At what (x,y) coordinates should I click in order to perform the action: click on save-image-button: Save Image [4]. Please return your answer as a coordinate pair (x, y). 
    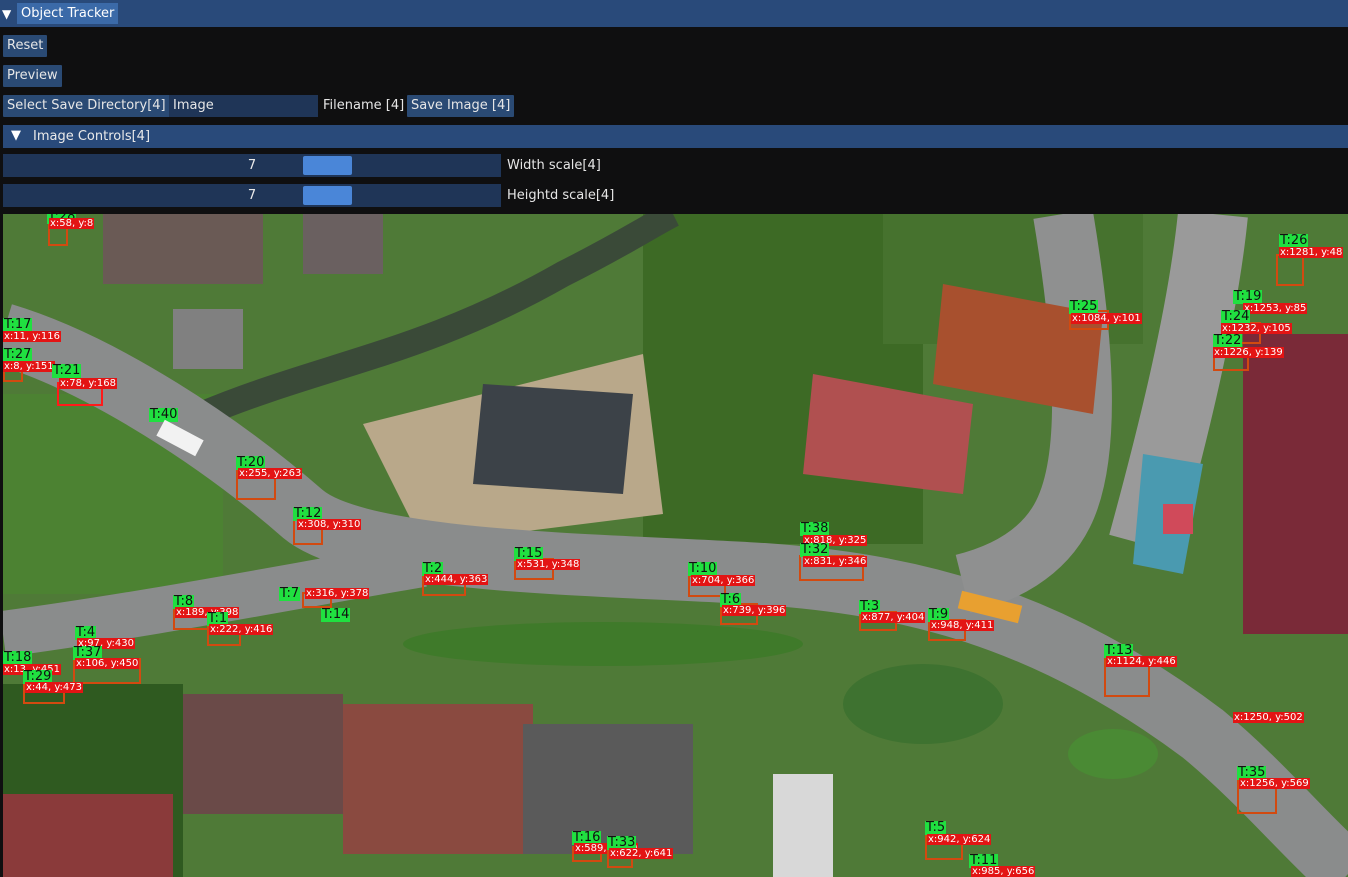
    Looking at the image, I should click on (461, 106).